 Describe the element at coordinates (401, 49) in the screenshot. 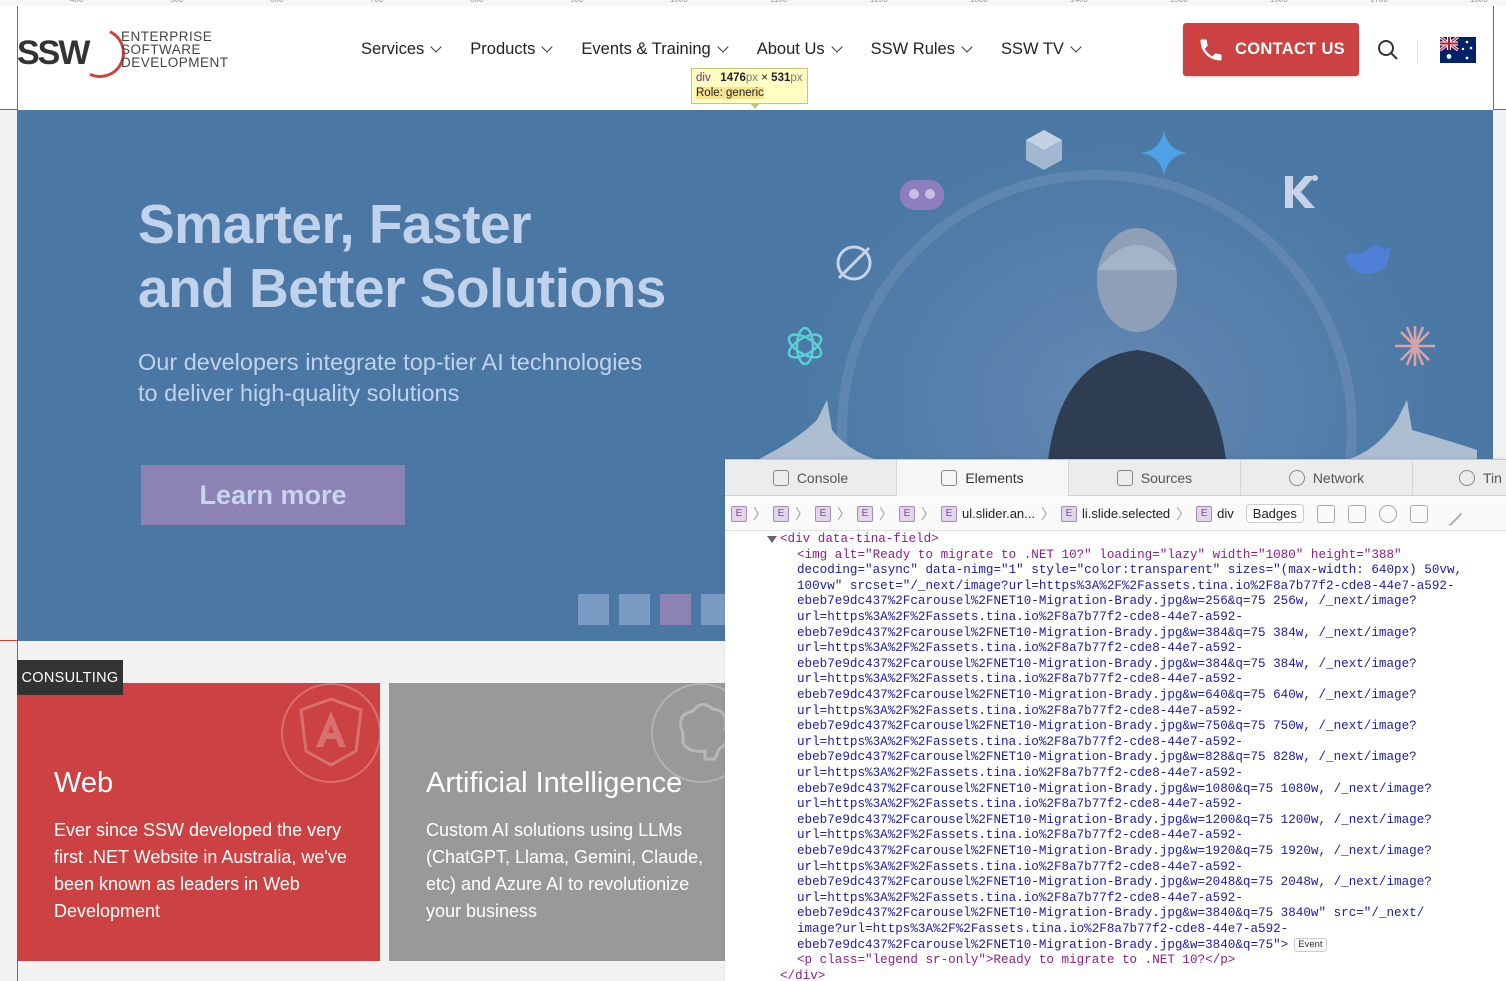

I see `nav-services: Services` at that location.